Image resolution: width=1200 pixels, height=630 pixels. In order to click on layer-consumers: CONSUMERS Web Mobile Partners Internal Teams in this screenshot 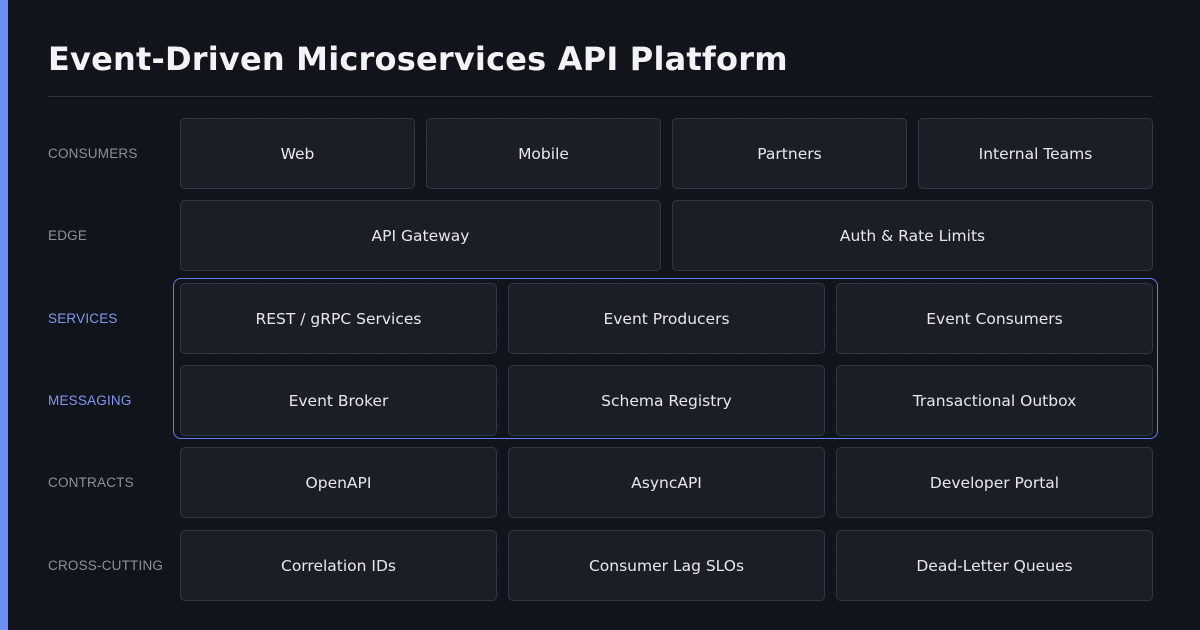, I will do `click(600, 153)`.